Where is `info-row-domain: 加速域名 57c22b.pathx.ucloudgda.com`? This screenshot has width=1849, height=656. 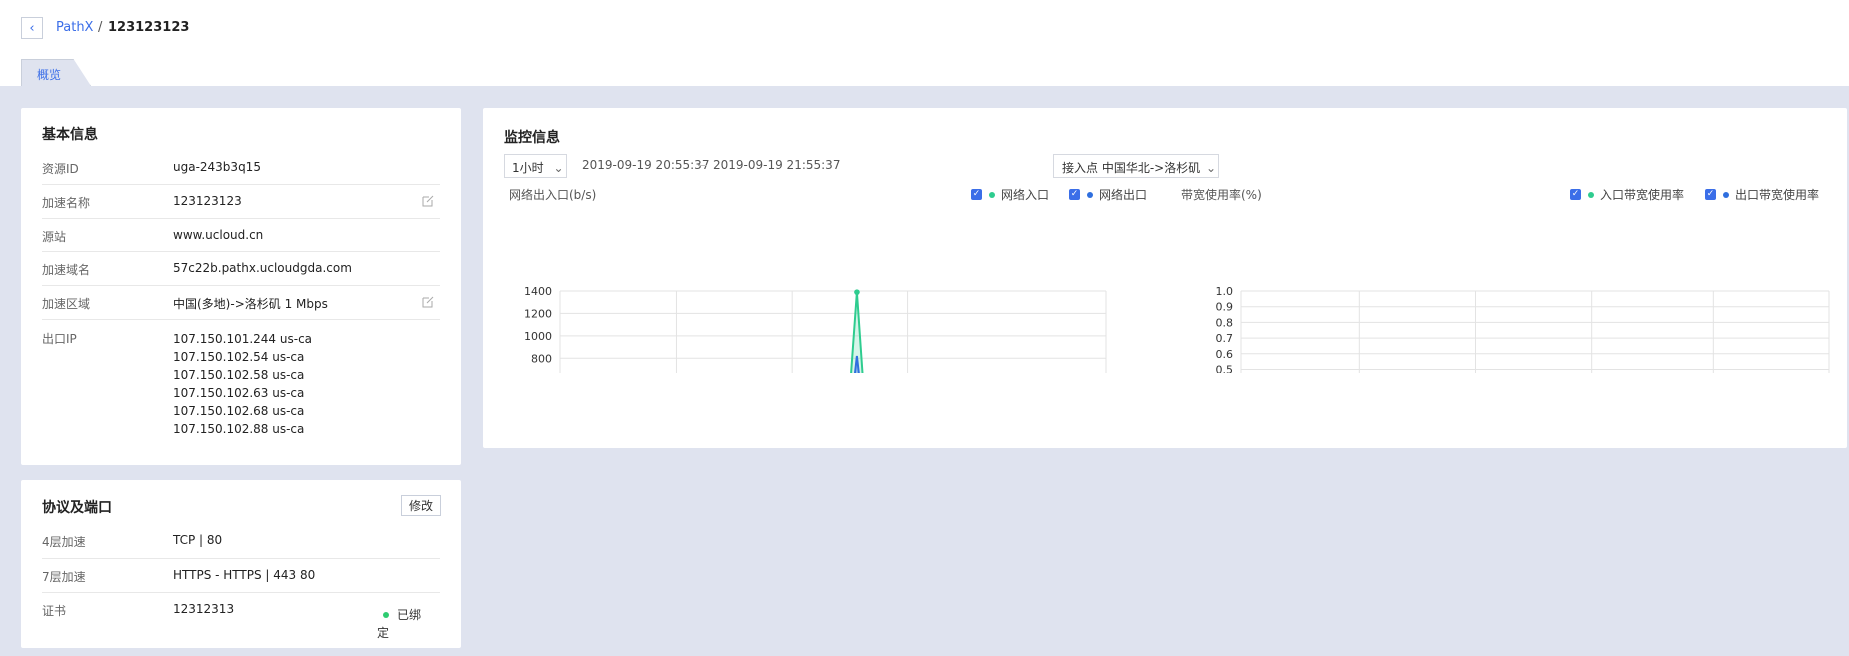 info-row-domain: 加速域名 57c22b.pathx.ucloudgda.com is located at coordinates (241, 269).